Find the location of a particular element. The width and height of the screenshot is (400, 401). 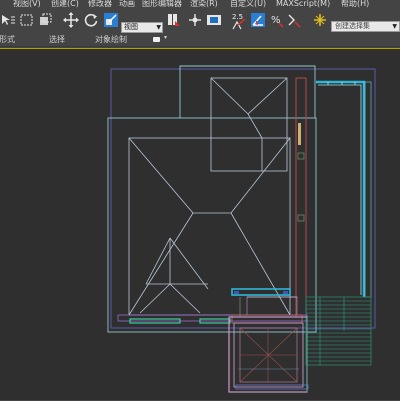

move-icon is located at coordinates (71, 20).